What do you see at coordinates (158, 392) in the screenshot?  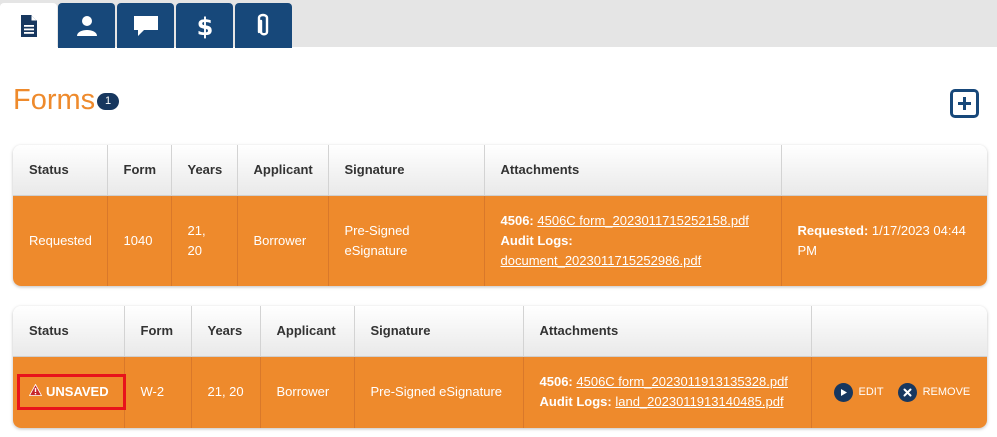 I see `form-cell: W-2` at bounding box center [158, 392].